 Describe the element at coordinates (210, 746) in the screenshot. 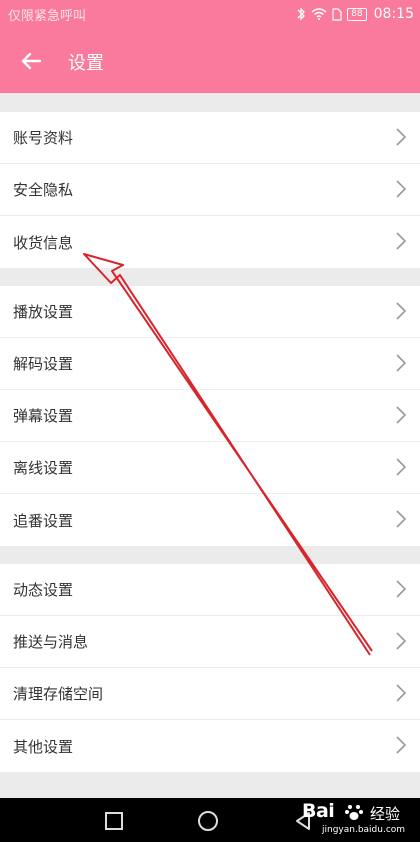

I see `settings-item-other: 其他设置` at that location.